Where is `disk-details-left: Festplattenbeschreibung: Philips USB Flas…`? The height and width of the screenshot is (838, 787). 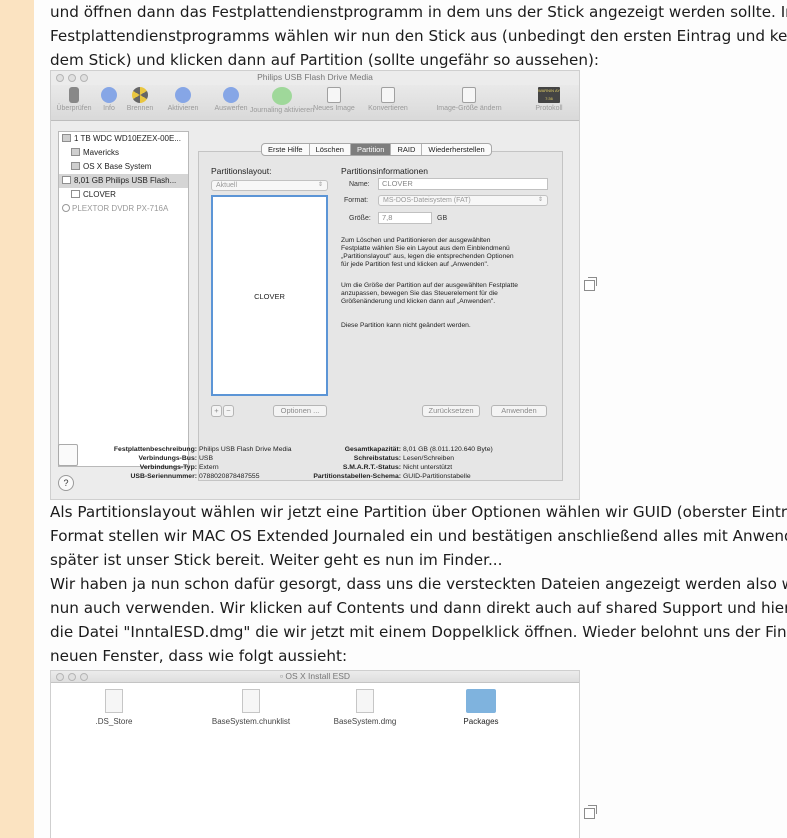
disk-details-left: Festplattenbeschreibung: Philips USB Flas… is located at coordinates (202, 463).